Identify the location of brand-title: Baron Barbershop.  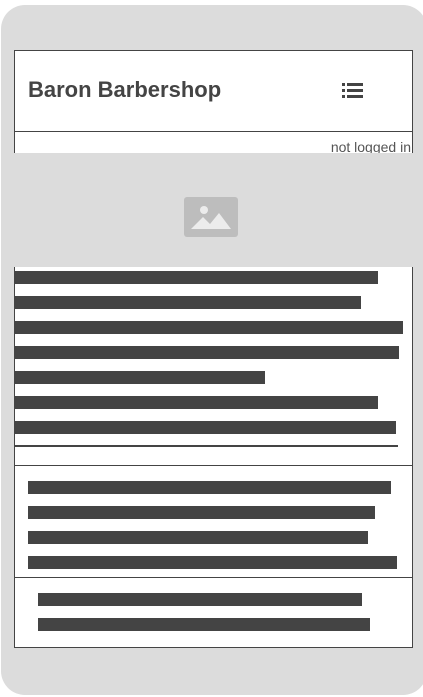
(124, 90).